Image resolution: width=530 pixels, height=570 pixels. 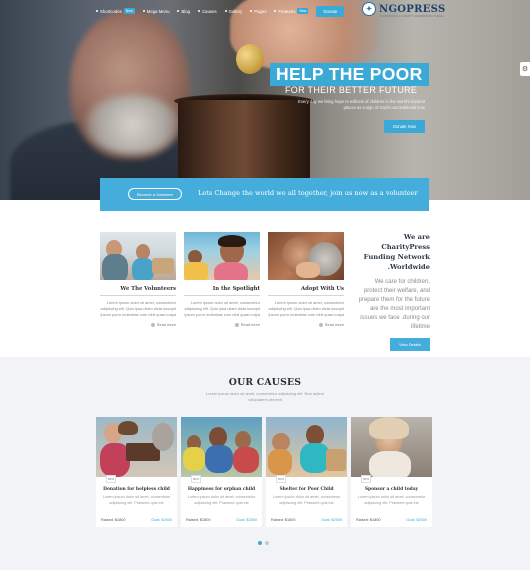 What do you see at coordinates (405, 126) in the screenshot?
I see `donate-now-button: Donate Now` at bounding box center [405, 126].